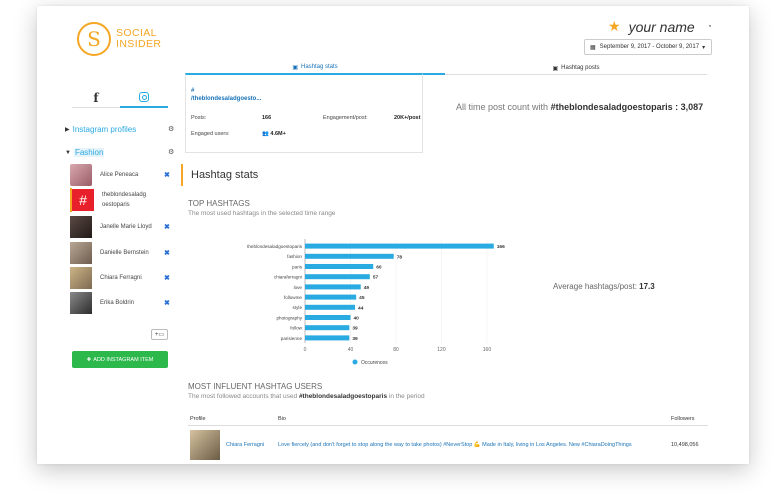  What do you see at coordinates (704, 47) in the screenshot?
I see `caret-down-icon: ▾` at bounding box center [704, 47].